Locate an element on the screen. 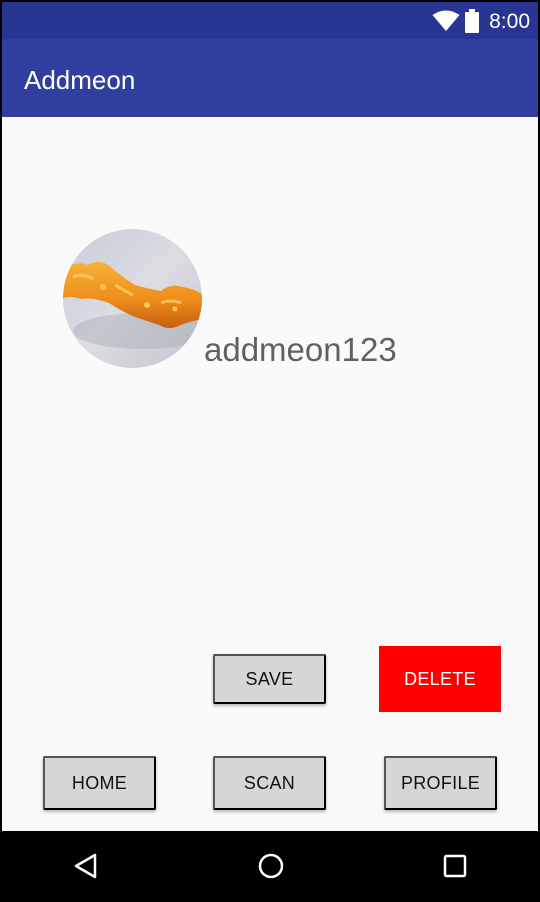 This screenshot has width=540, height=902. home-circle-icon is located at coordinates (271, 866).